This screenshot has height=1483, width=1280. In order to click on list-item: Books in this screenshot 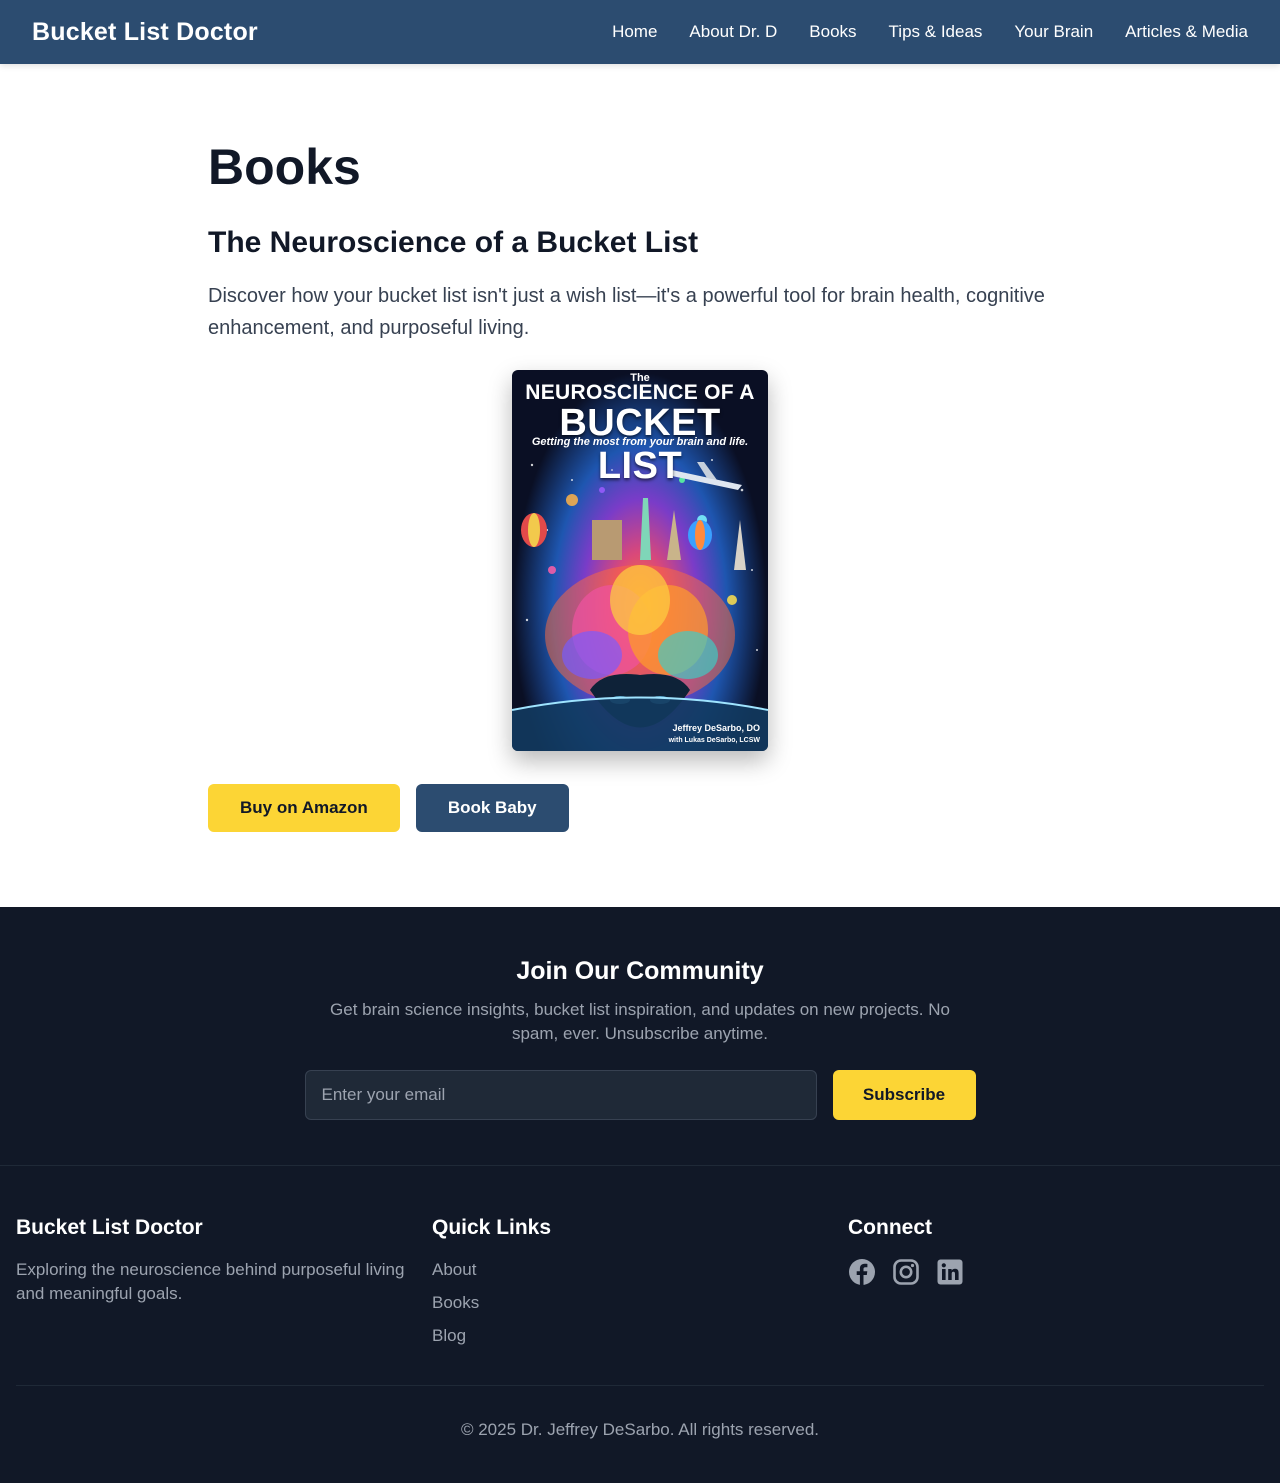, I will do `click(640, 1303)`.